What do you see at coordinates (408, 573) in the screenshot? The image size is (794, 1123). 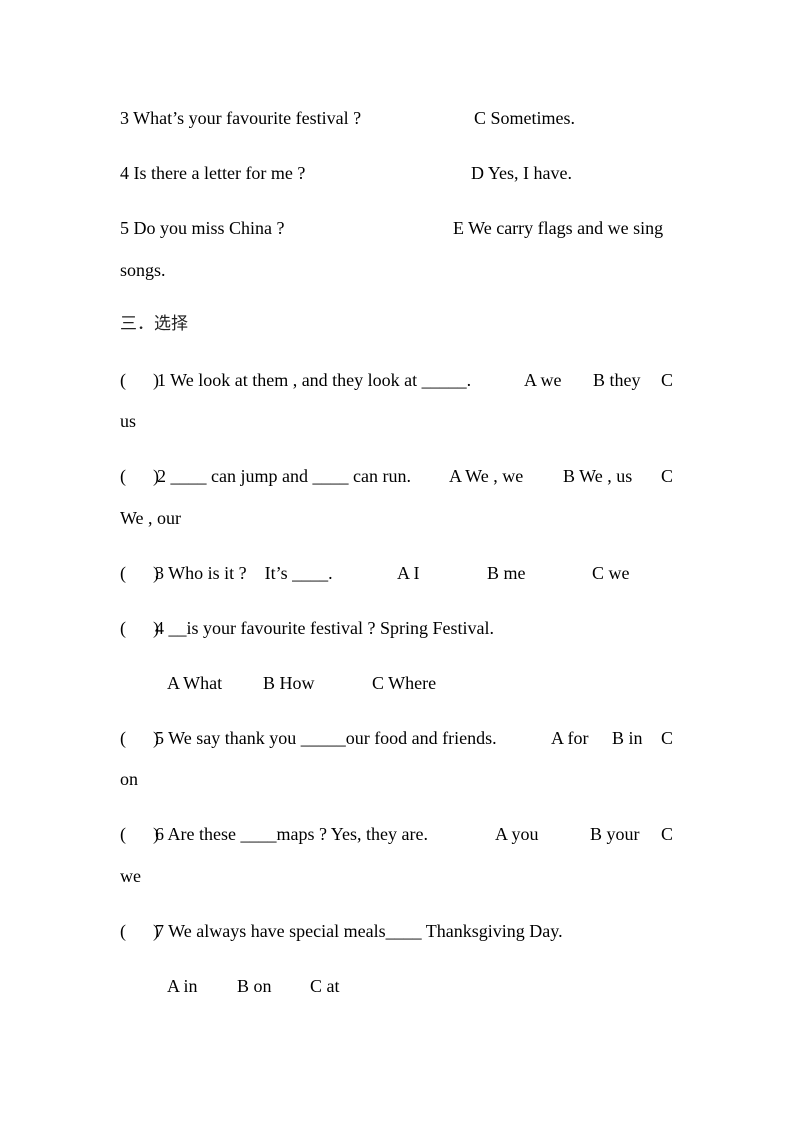 I see `option-a: A I` at bounding box center [408, 573].